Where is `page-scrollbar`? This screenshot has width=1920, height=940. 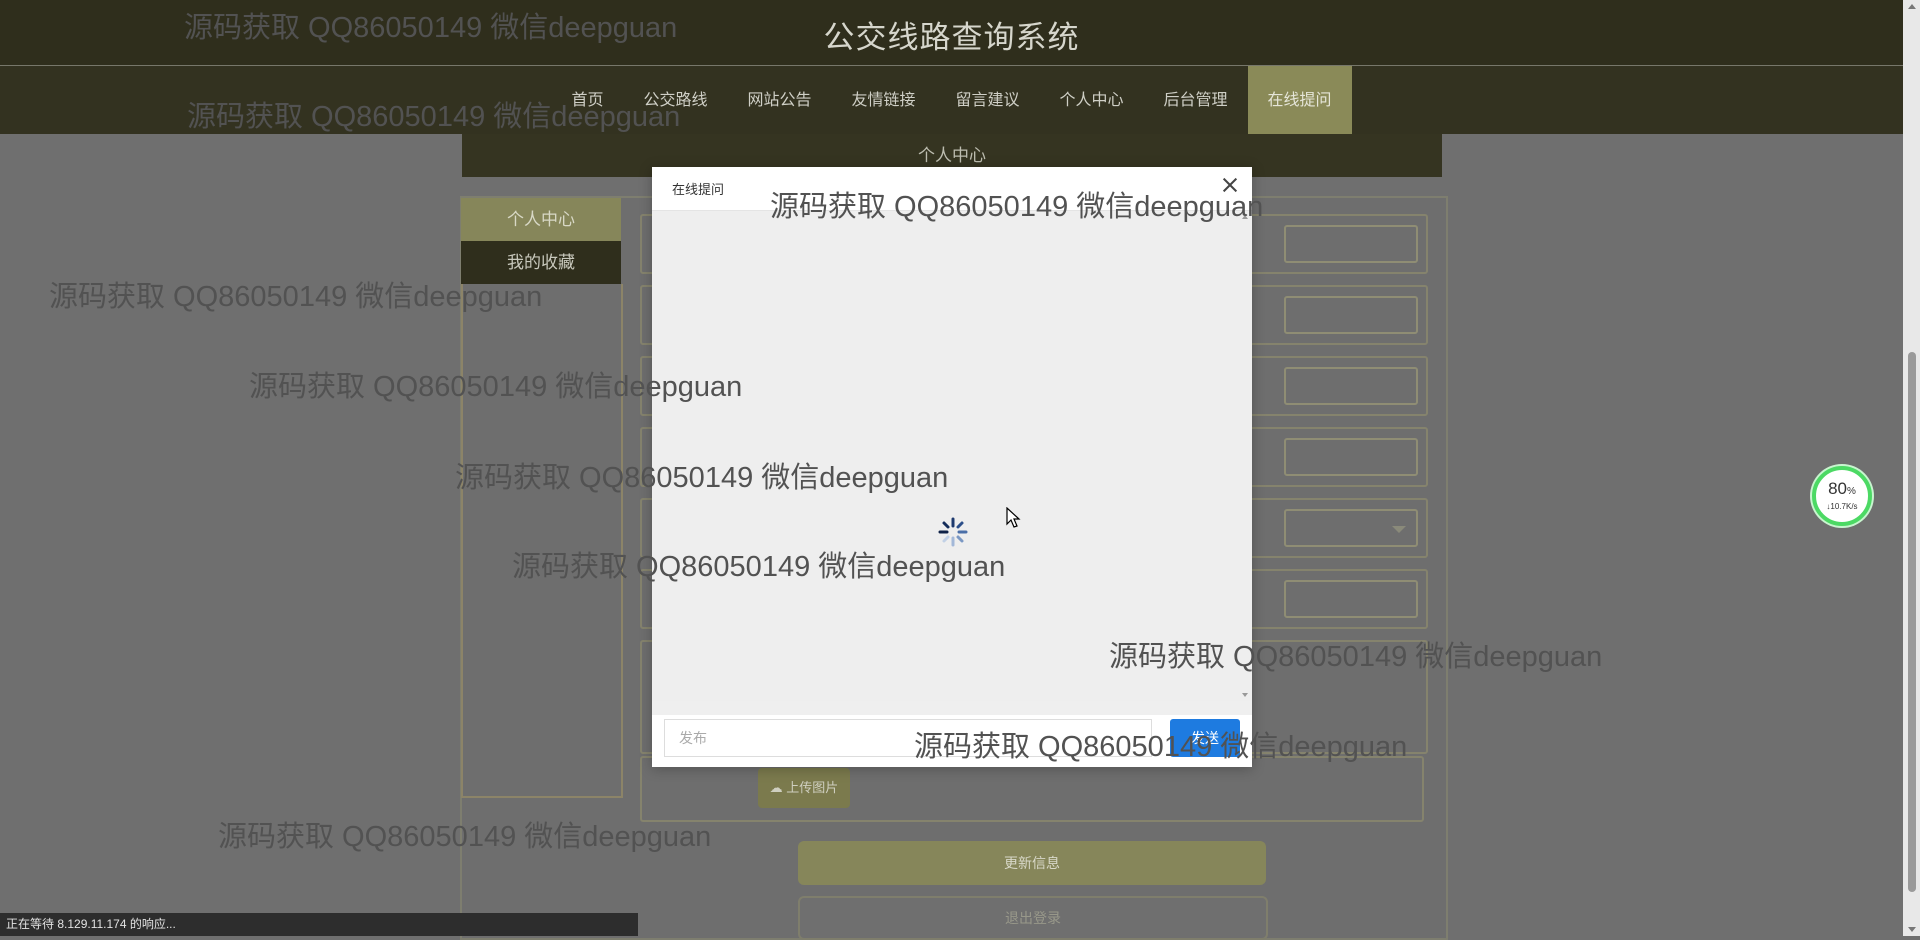 page-scrollbar is located at coordinates (1911, 468).